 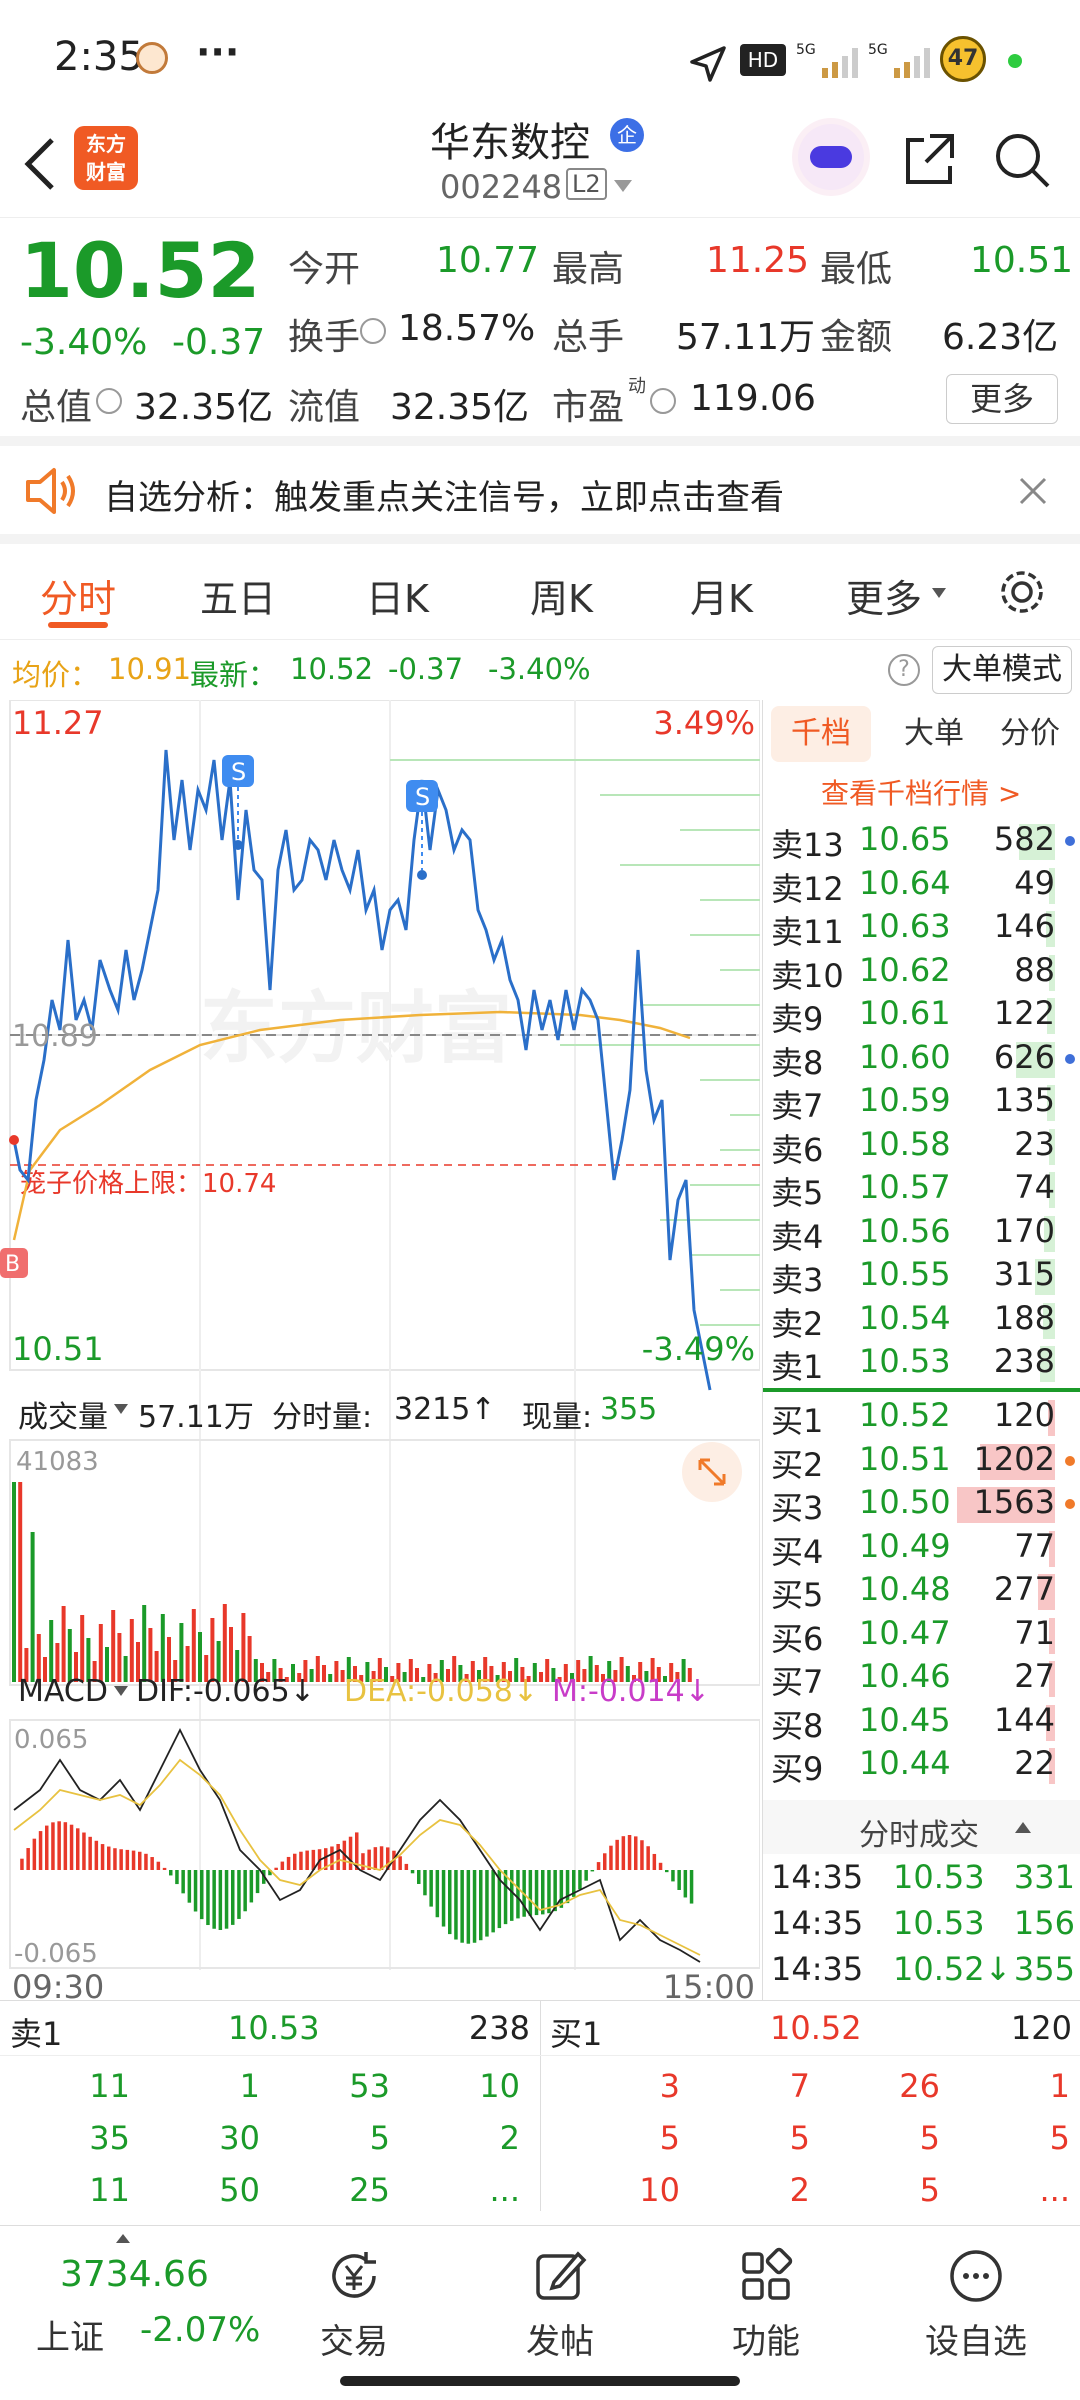 What do you see at coordinates (1034, 1632) in the screenshot?
I see `level-volume: 71` at bounding box center [1034, 1632].